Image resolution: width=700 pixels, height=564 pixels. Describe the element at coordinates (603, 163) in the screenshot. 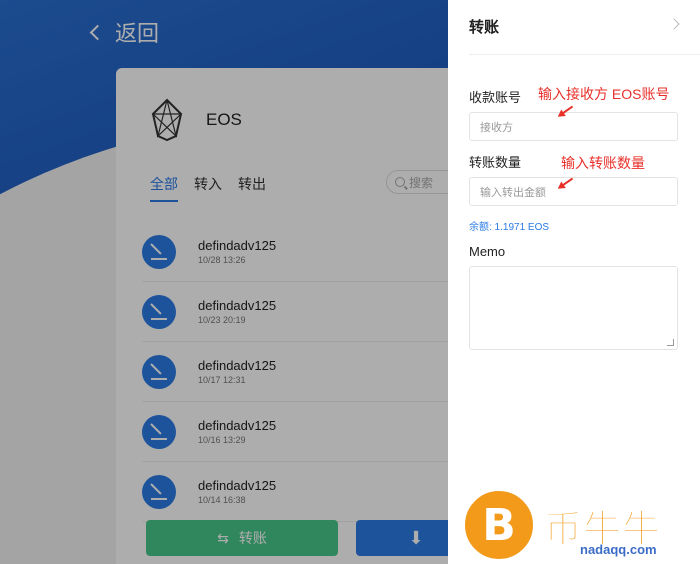

I see `amount-annotation: 输入转账数量` at that location.